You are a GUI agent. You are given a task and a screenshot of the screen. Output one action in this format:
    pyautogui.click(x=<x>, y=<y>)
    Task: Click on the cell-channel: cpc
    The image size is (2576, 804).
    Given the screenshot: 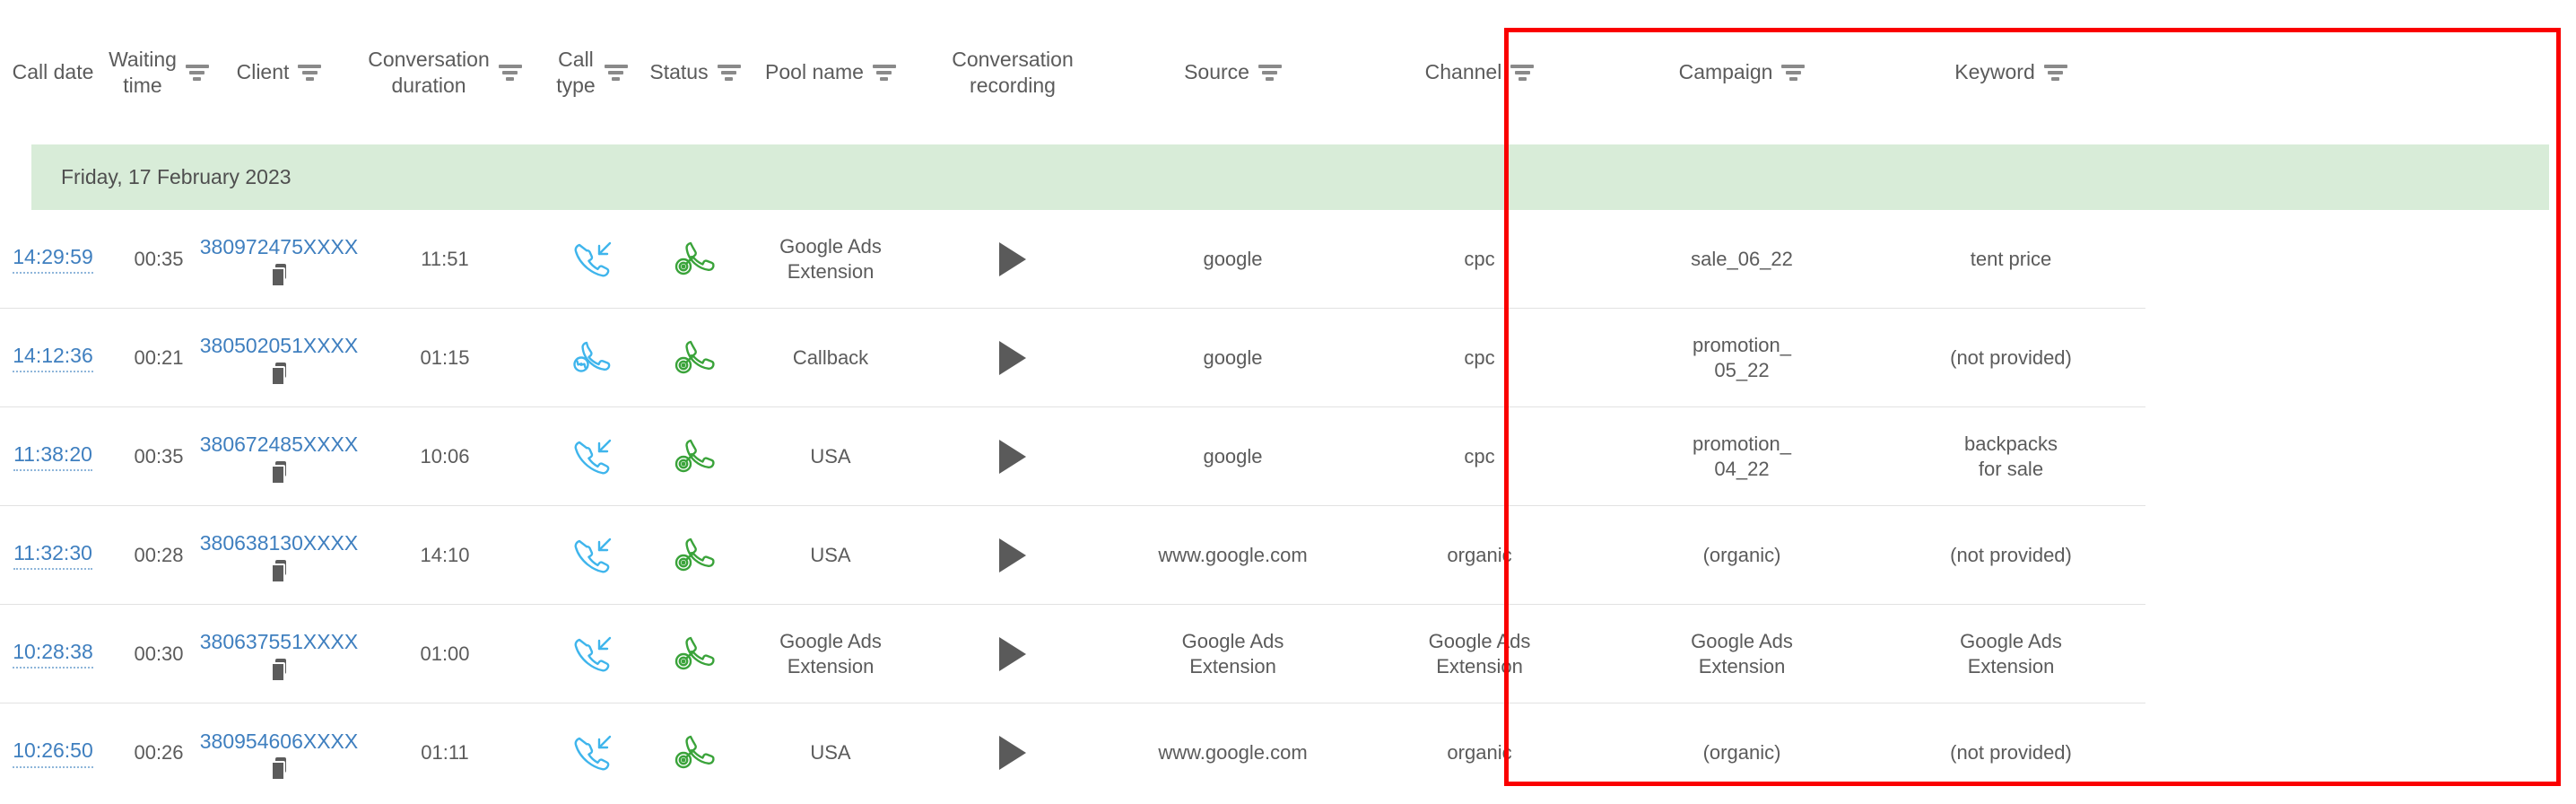 What is the action you would take?
    pyautogui.click(x=1479, y=456)
    